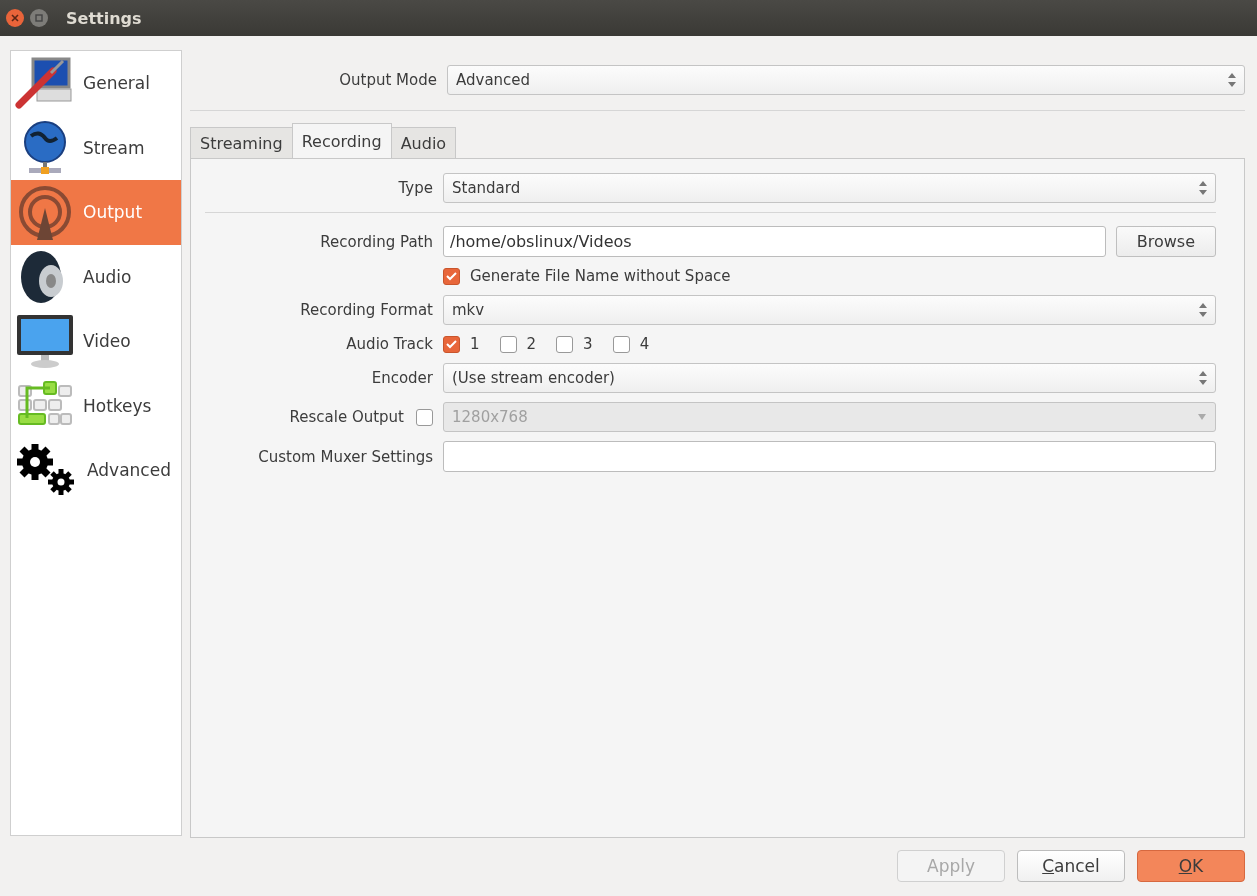  I want to click on minimize-icon, so click(39, 18).